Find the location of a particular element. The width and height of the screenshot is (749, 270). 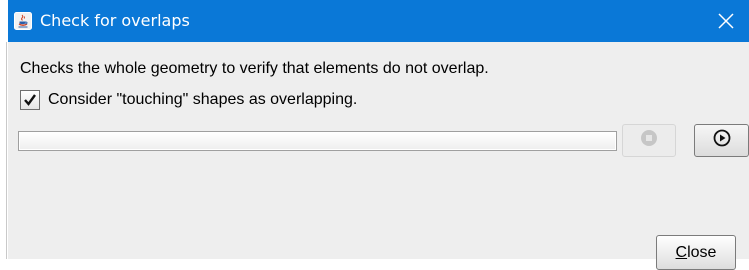

touching-checkbox is located at coordinates (30, 100).